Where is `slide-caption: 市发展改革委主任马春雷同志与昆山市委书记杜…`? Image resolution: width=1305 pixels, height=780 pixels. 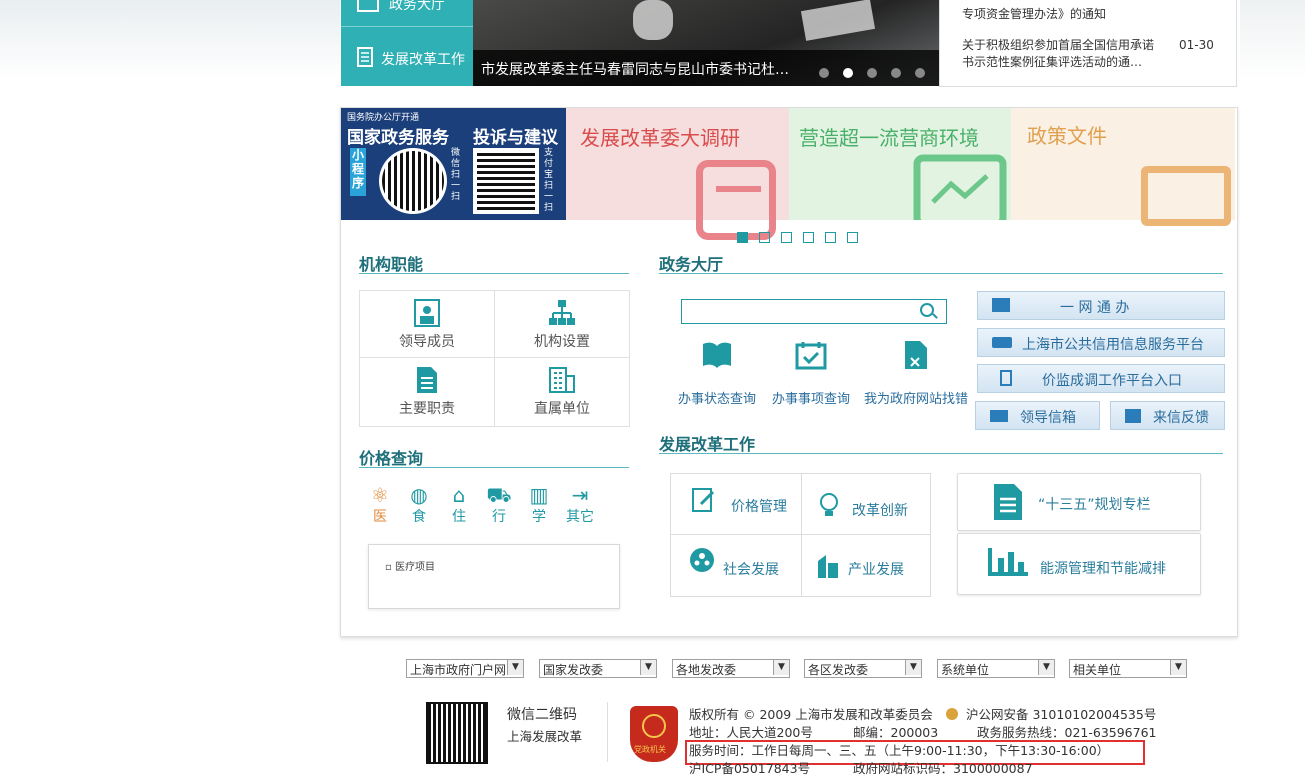 slide-caption: 市发展改革委主任马春雷同志与昆山市委书记杜… is located at coordinates (635, 69).